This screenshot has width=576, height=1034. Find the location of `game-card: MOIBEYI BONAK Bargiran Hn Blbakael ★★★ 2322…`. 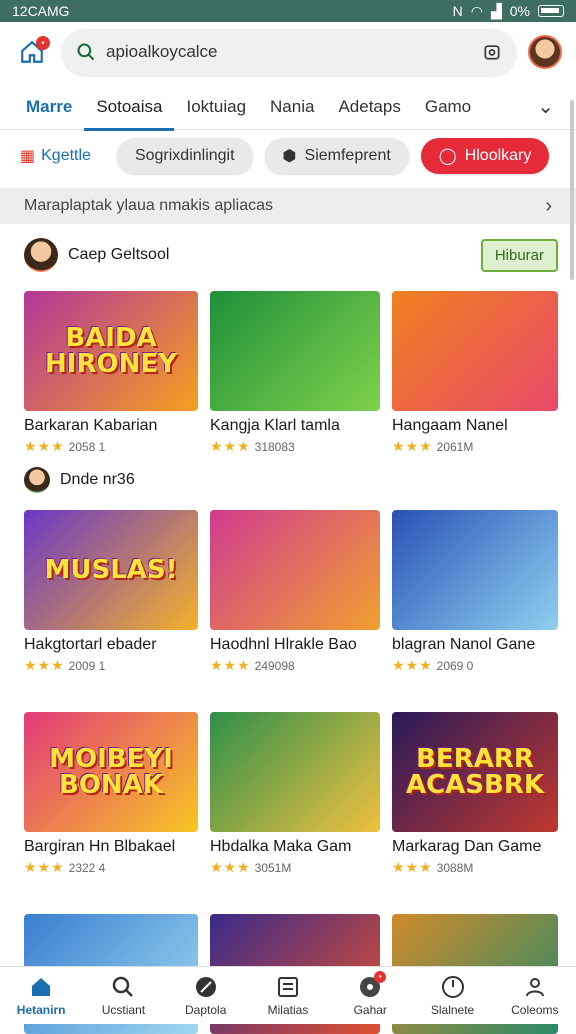

game-card: MOIBEYI BONAK Bargiran Hn Blbakael ★★★ 2322… is located at coordinates (111, 794).